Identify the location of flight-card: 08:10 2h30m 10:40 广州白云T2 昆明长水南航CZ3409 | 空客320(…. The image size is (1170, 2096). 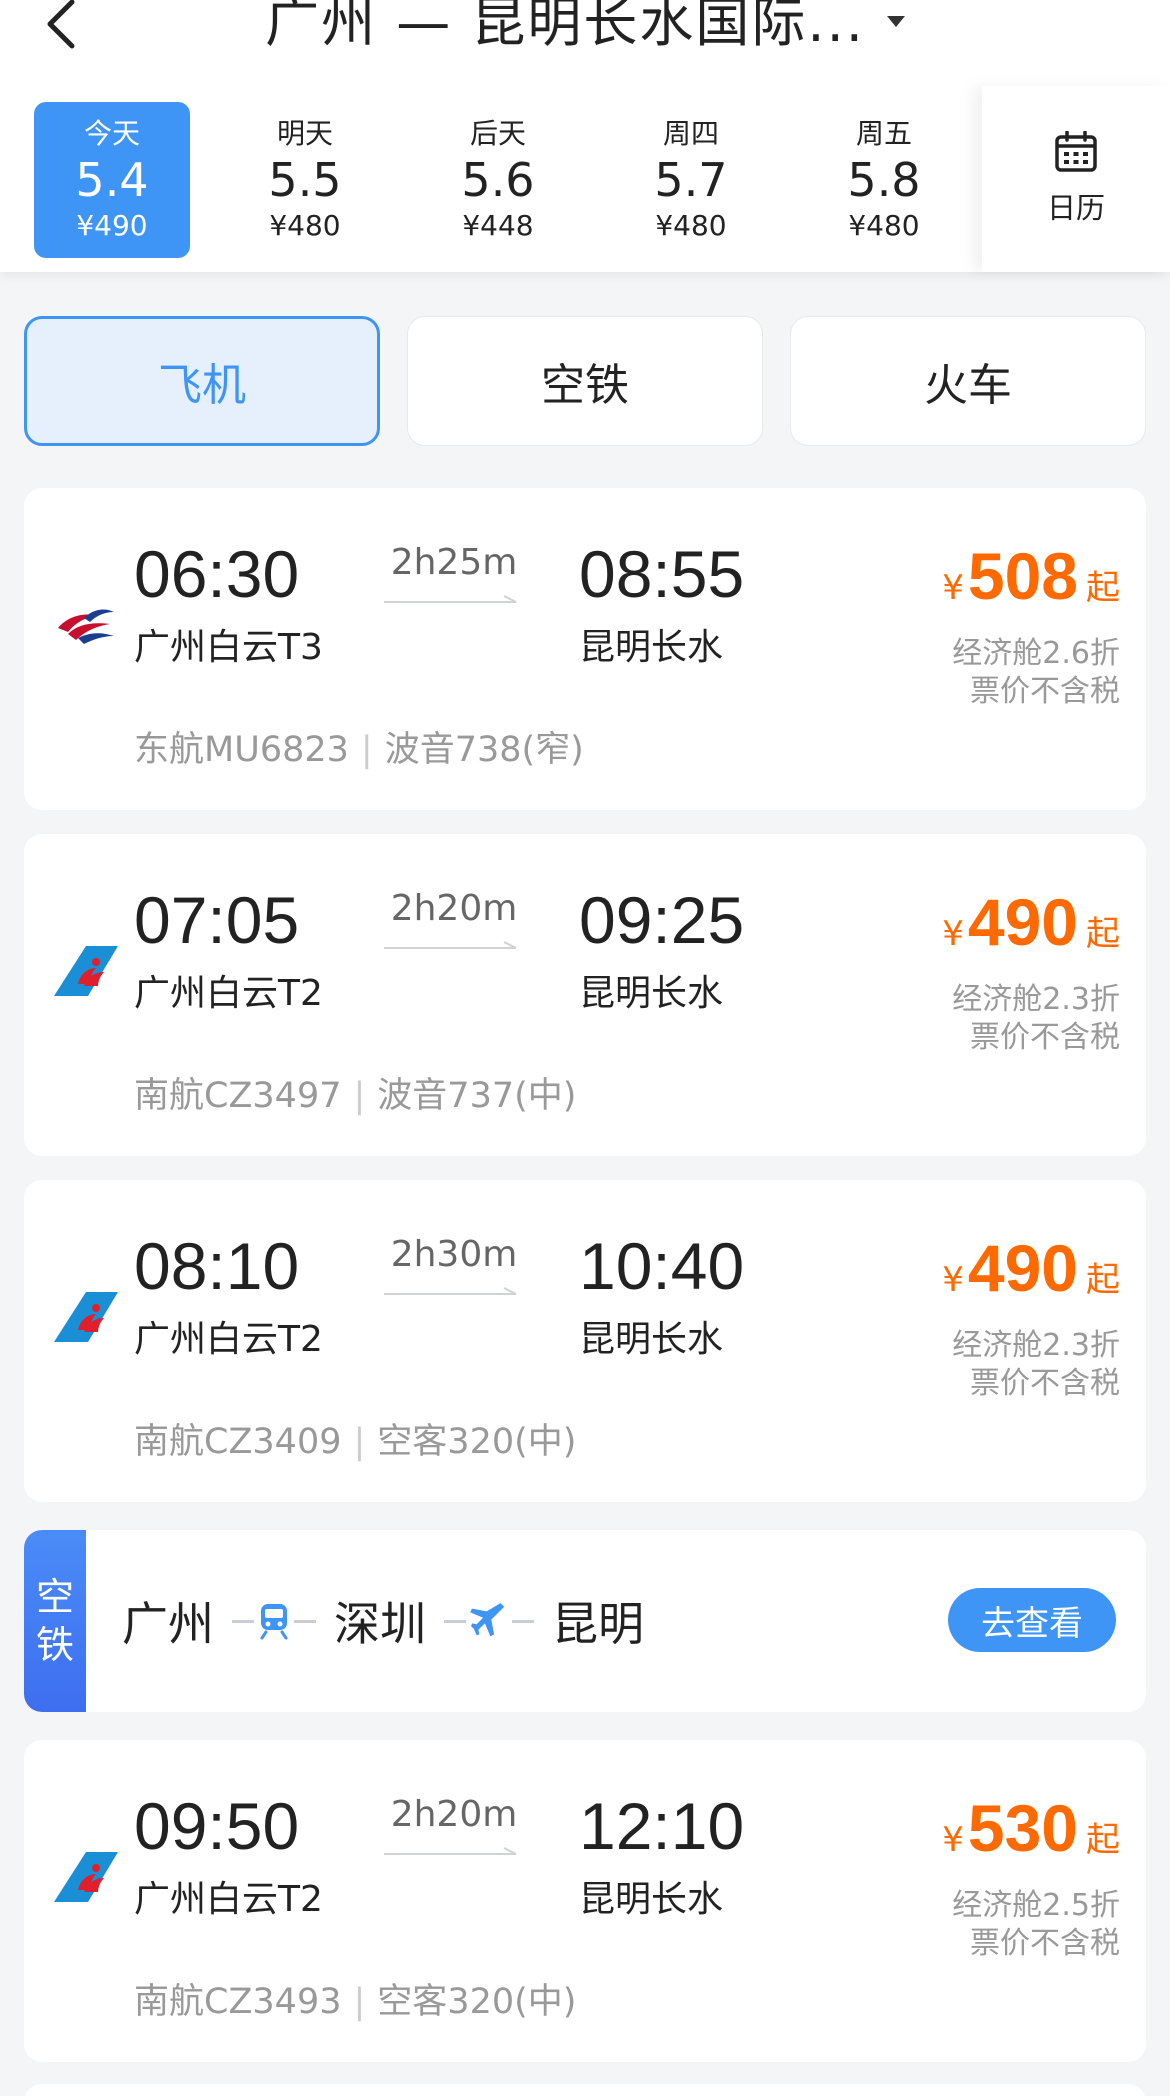
(585, 1341).